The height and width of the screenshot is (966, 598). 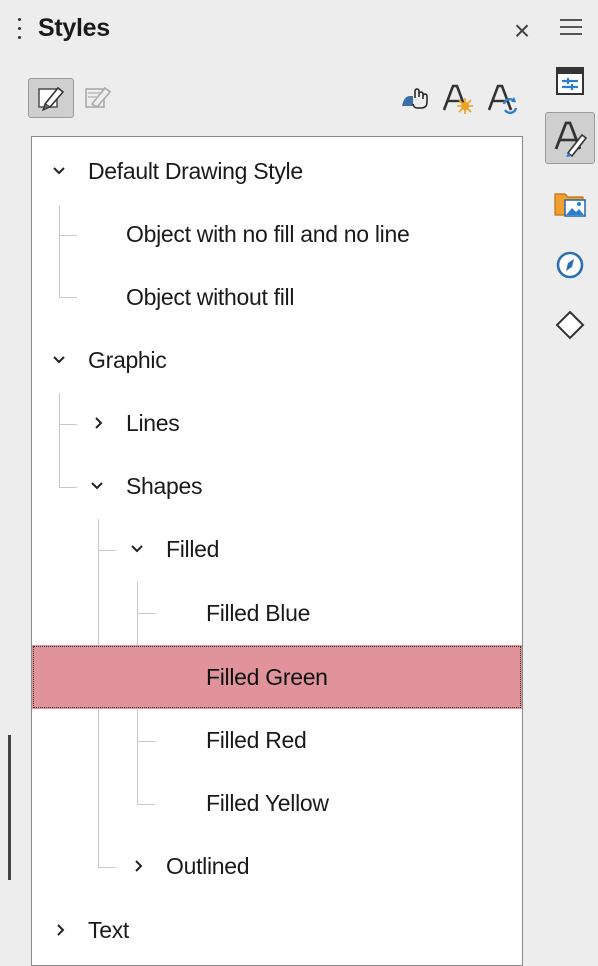 I want to click on tree-item-object-no-fill-no-line: Object with no fill and no line, so click(x=277, y=234).